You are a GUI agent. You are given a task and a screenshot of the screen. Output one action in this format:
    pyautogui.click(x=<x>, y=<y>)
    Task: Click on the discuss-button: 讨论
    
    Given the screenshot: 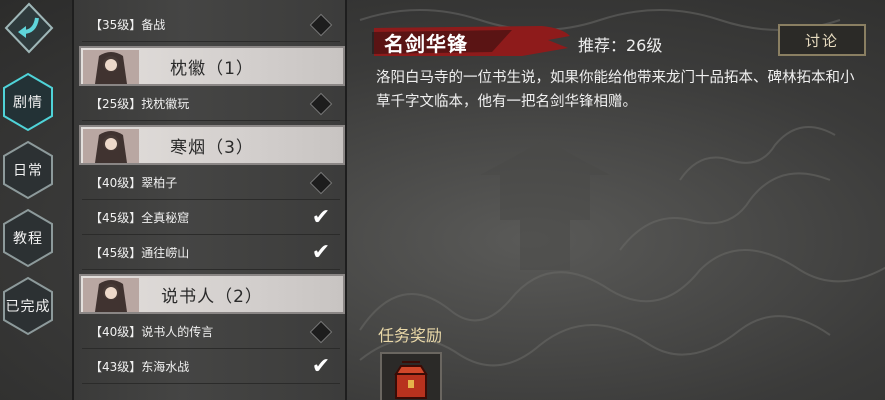 What is the action you would take?
    pyautogui.click(x=822, y=40)
    